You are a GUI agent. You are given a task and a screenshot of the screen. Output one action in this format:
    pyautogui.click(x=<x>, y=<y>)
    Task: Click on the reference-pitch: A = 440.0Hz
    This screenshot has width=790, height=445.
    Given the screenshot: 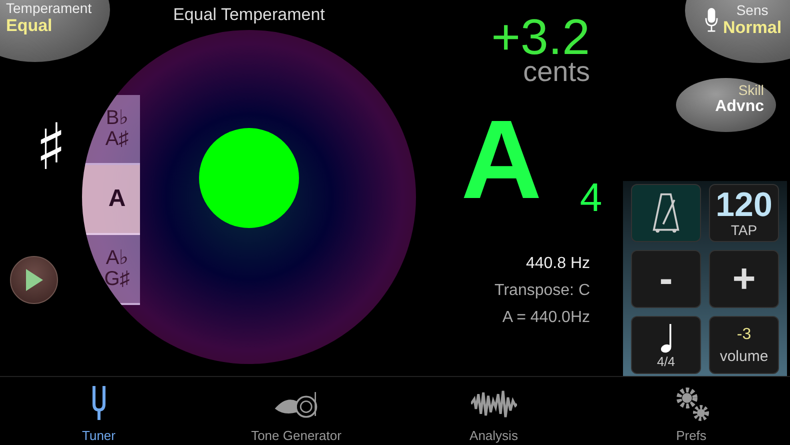 What is the action you would take?
    pyautogui.click(x=546, y=318)
    